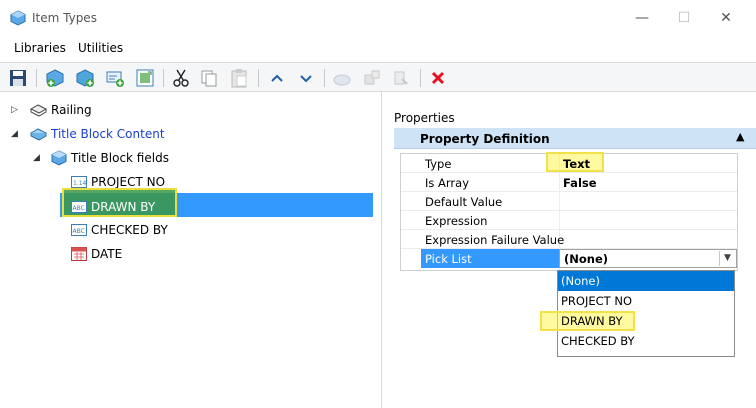 The width and height of the screenshot is (756, 408). What do you see at coordinates (129, 230) in the screenshot?
I see `tree-node-label: CHECKED BY` at bounding box center [129, 230].